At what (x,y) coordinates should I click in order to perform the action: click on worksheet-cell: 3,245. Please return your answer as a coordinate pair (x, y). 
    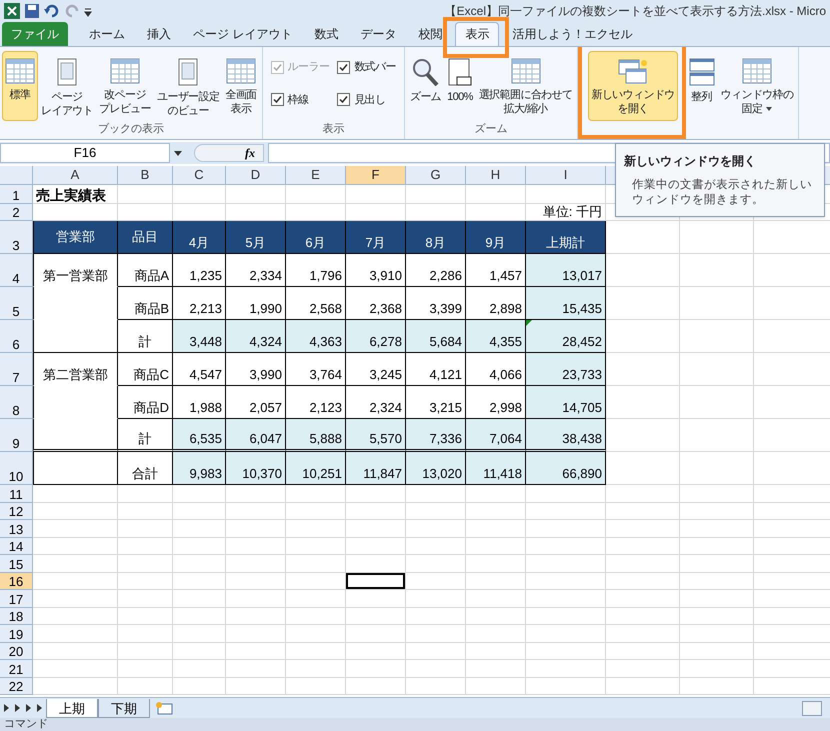
    Looking at the image, I should click on (376, 369).